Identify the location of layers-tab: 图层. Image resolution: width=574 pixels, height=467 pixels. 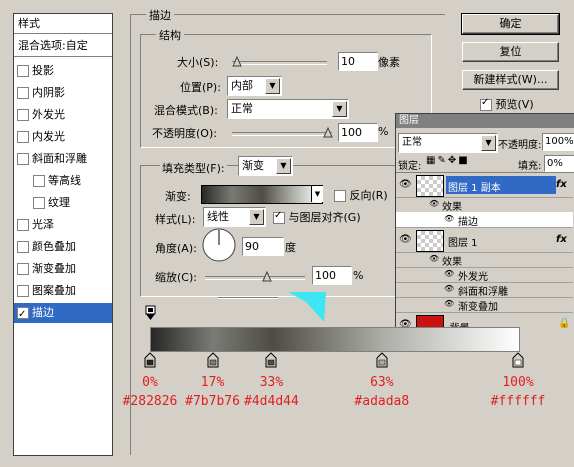
(485, 121).